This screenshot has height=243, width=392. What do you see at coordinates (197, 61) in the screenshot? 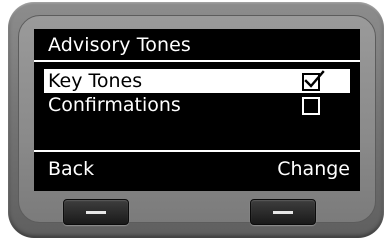
I see `title-divider` at bounding box center [197, 61].